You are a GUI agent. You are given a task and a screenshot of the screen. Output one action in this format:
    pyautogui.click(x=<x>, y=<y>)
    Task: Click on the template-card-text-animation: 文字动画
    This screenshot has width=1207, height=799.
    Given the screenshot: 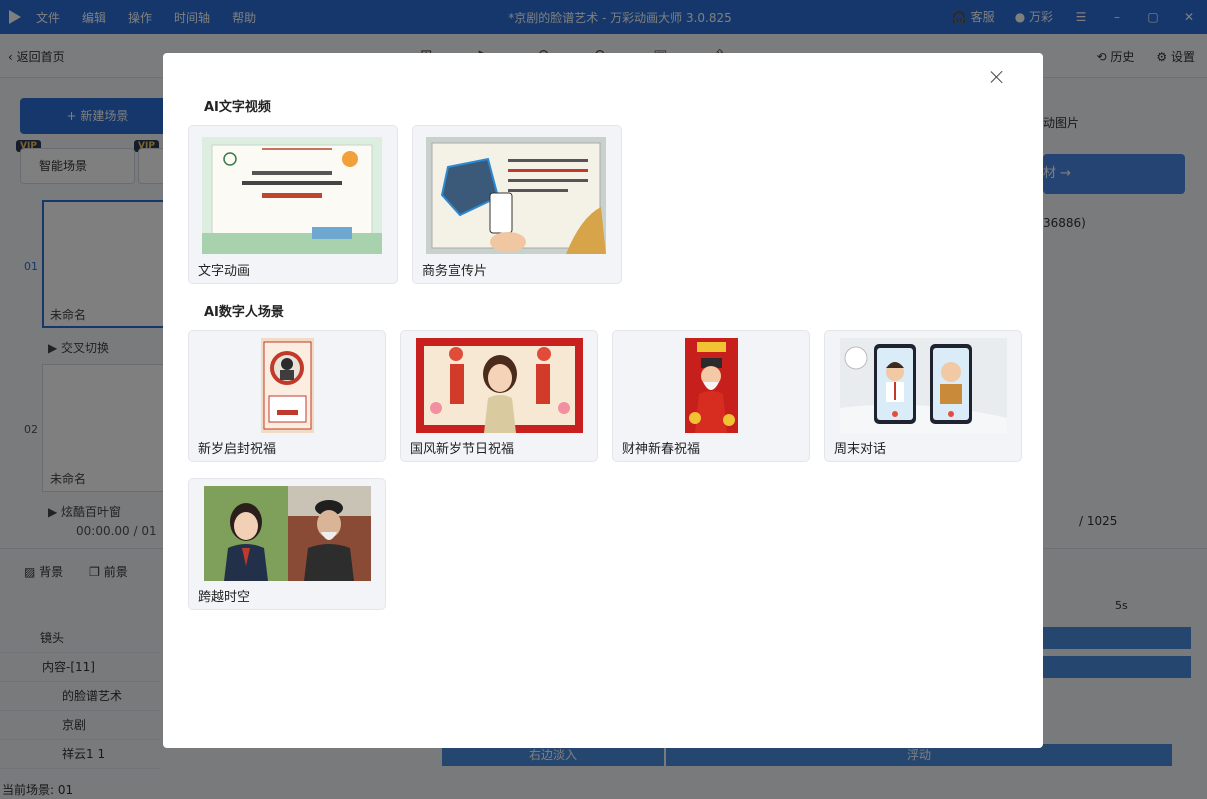 What is the action you would take?
    pyautogui.click(x=293, y=204)
    